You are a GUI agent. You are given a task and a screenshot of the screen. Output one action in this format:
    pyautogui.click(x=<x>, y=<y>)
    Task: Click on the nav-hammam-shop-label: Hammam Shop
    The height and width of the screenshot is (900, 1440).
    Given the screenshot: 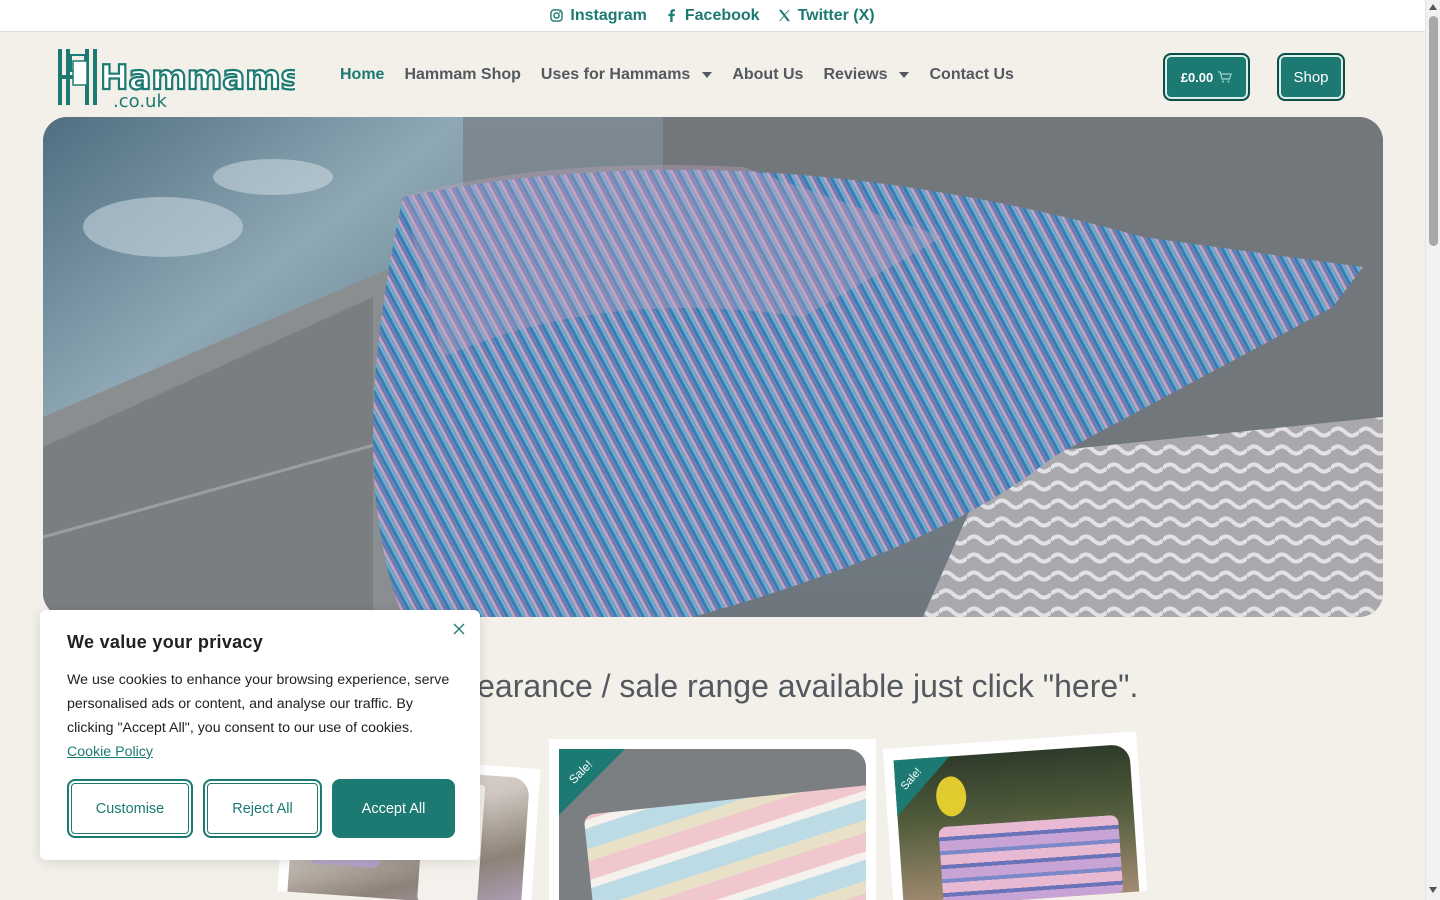 What is the action you would take?
    pyautogui.click(x=462, y=74)
    